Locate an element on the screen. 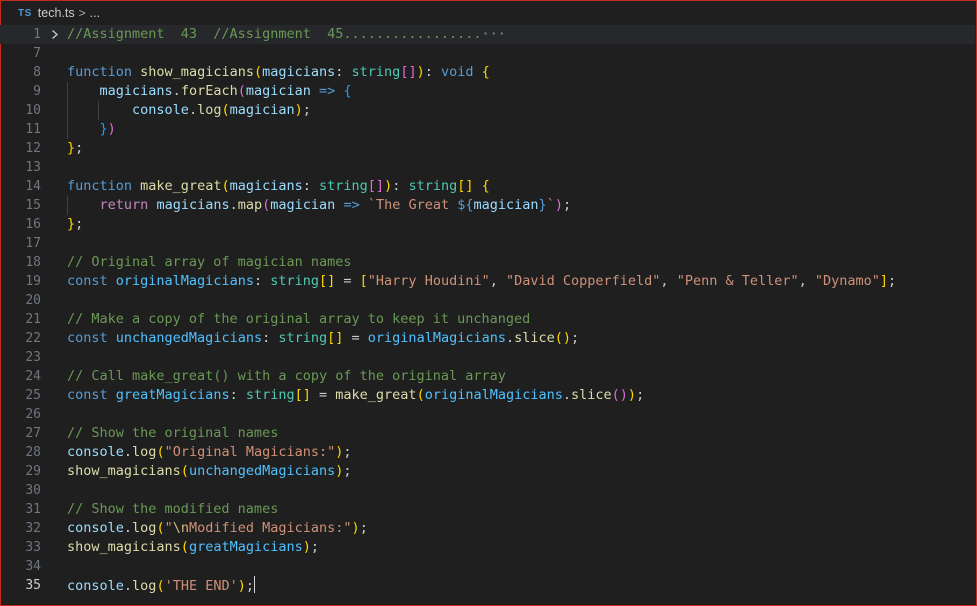 This screenshot has height=606, width=977. line-number: 14 is located at coordinates (33, 186).